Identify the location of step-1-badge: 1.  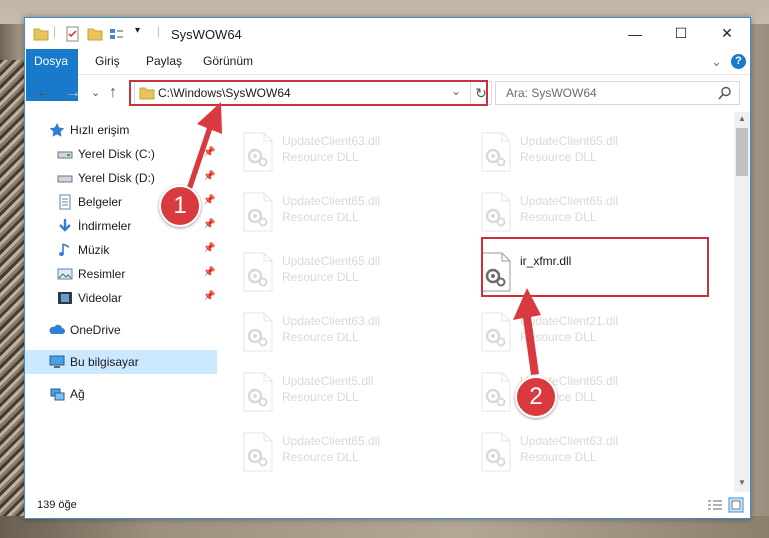
(180, 206).